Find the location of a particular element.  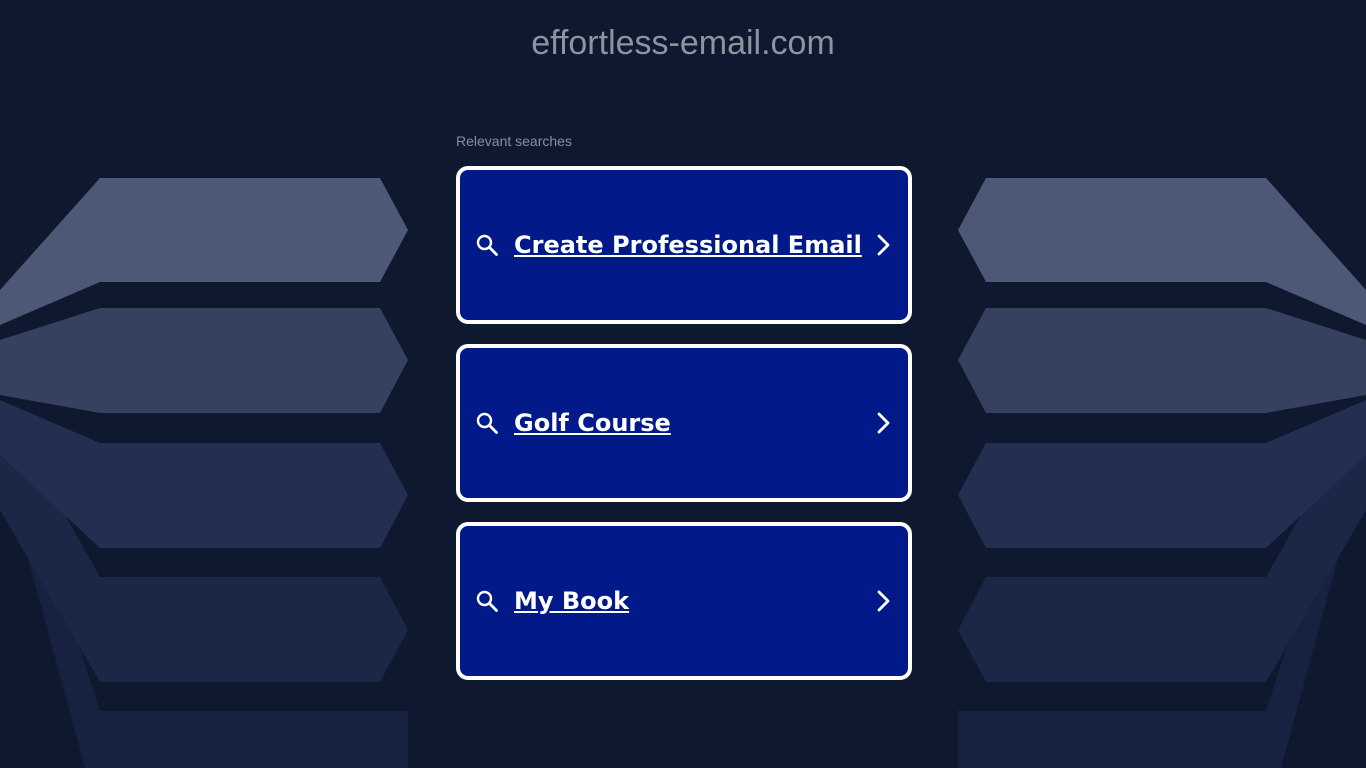

search-result-label: Golf Course is located at coordinates (693, 423).